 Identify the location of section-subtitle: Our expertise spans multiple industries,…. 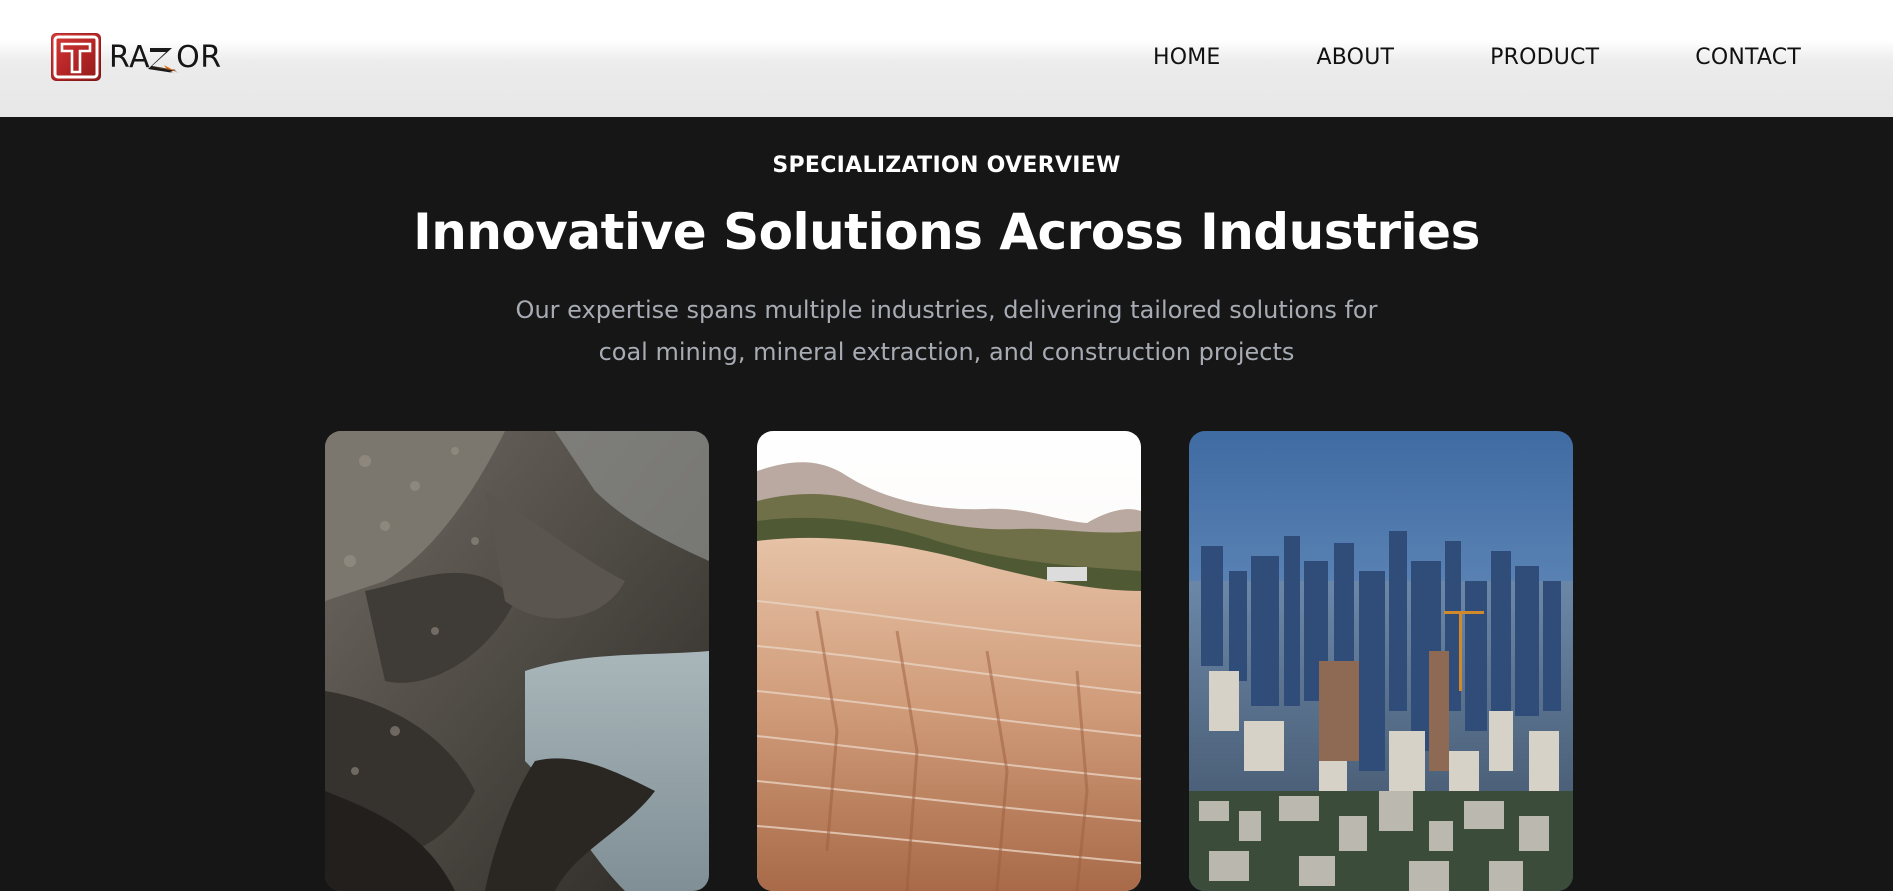
(946, 331).